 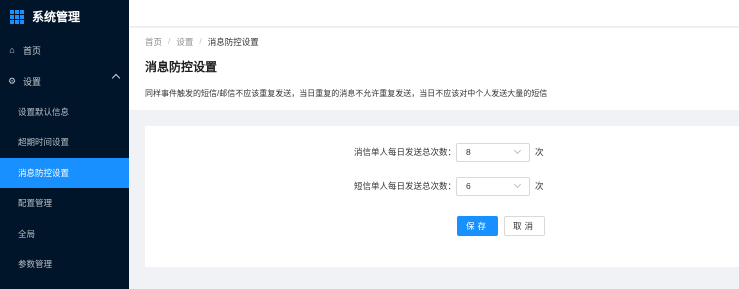 I want to click on sidebar-item-label: 设置, so click(x=32, y=81).